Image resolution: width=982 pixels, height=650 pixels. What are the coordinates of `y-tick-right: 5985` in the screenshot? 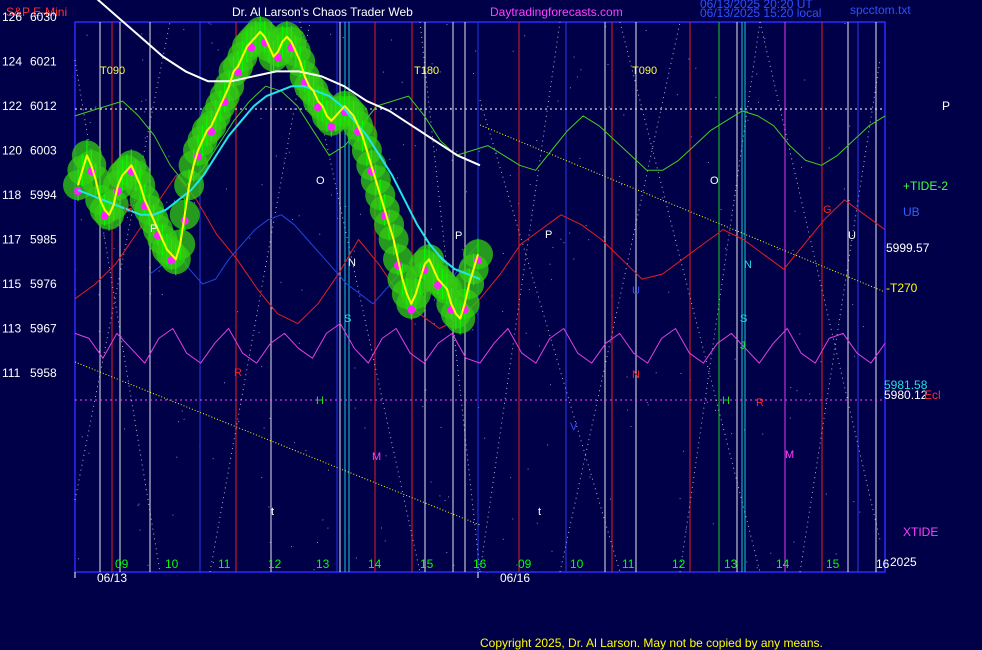 It's located at (43, 240).